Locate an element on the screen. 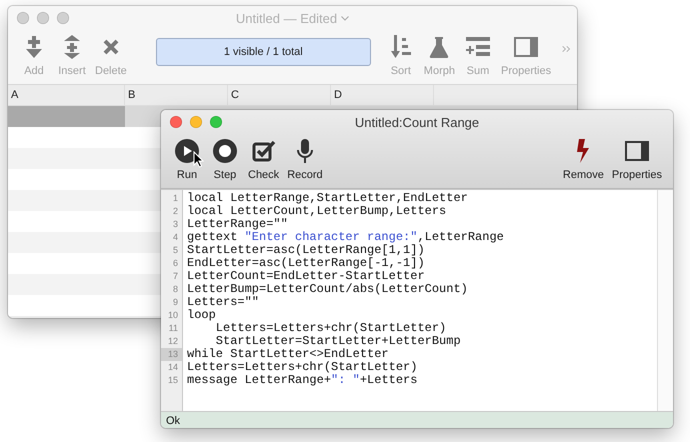 The image size is (690, 442). line-number: 1 is located at coordinates (175, 198).